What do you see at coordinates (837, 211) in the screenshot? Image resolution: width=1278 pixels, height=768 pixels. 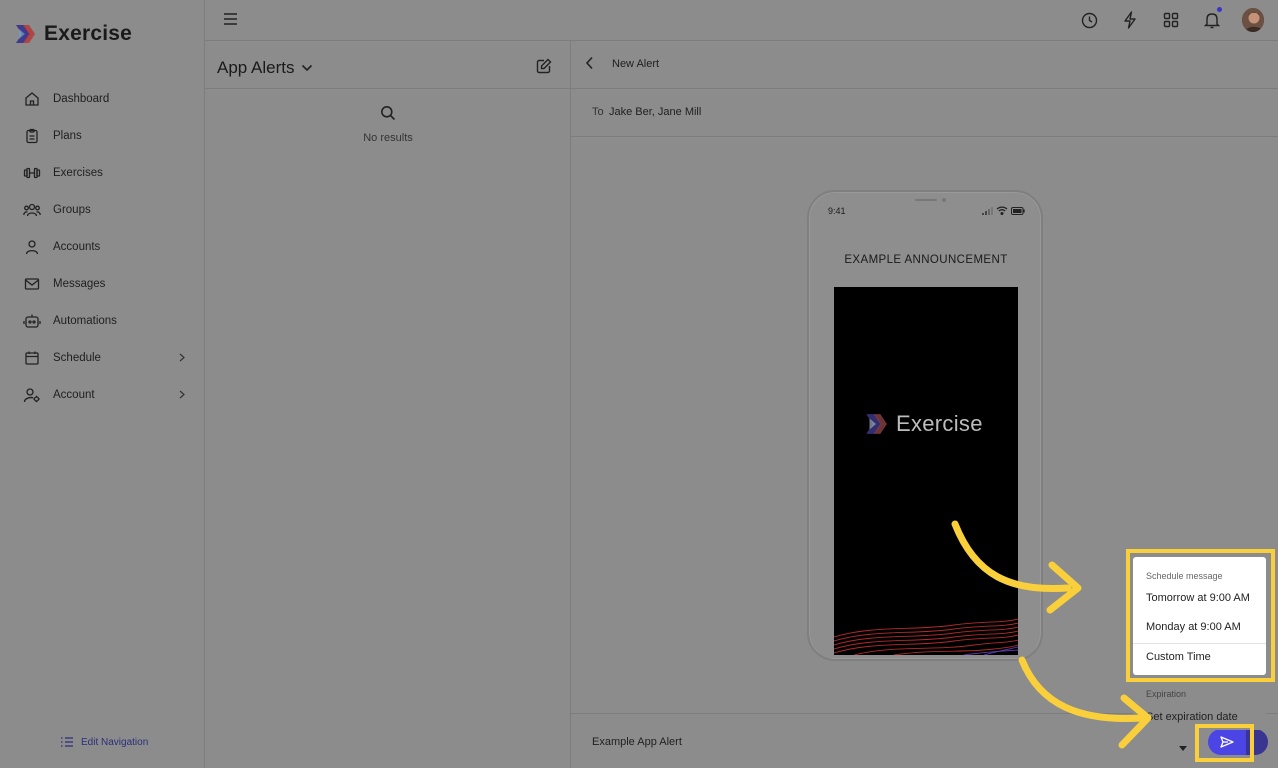 I see `phone-status-time: 9:41` at bounding box center [837, 211].